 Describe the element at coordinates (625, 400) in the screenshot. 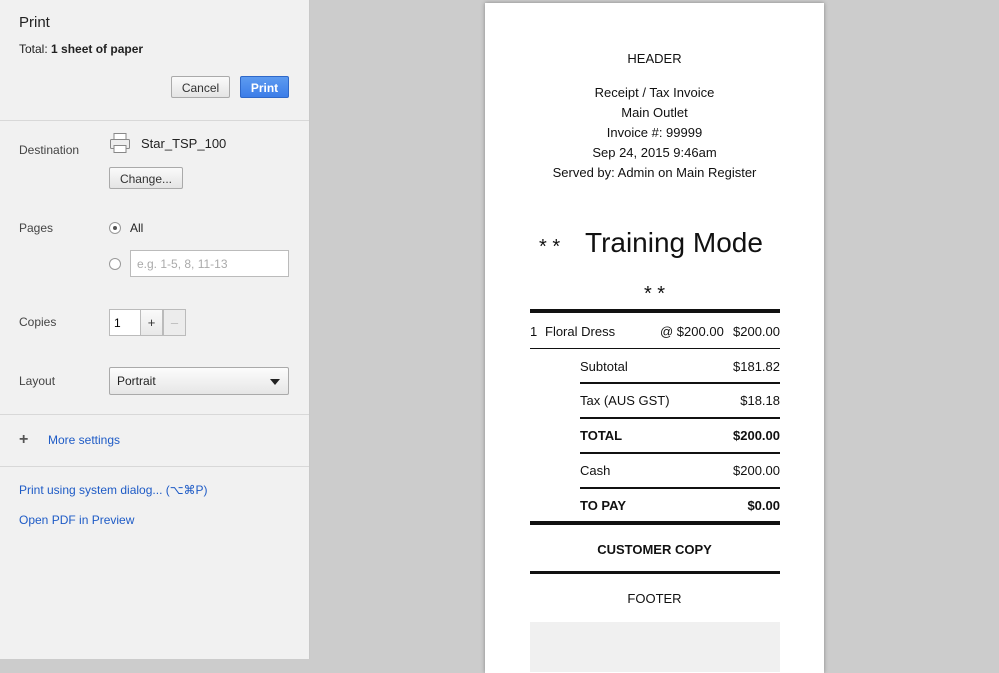

I see `tax-label: Tax (AUS GST)` at that location.